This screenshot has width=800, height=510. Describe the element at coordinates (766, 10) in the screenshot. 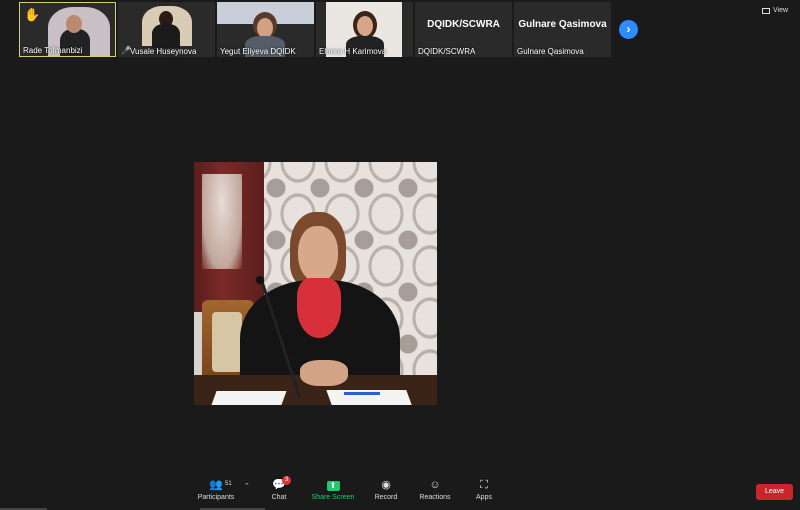

I see `grid-icon` at that location.